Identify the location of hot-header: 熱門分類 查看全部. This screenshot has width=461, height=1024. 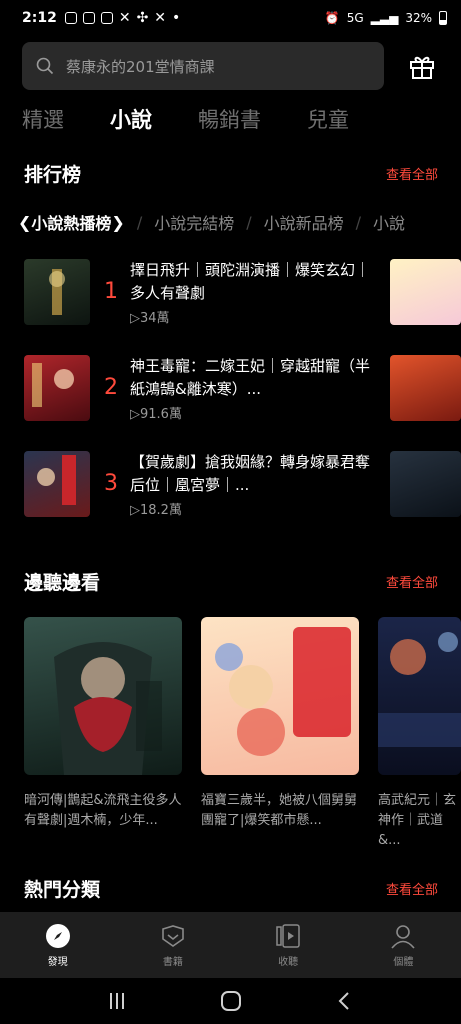
(231, 888).